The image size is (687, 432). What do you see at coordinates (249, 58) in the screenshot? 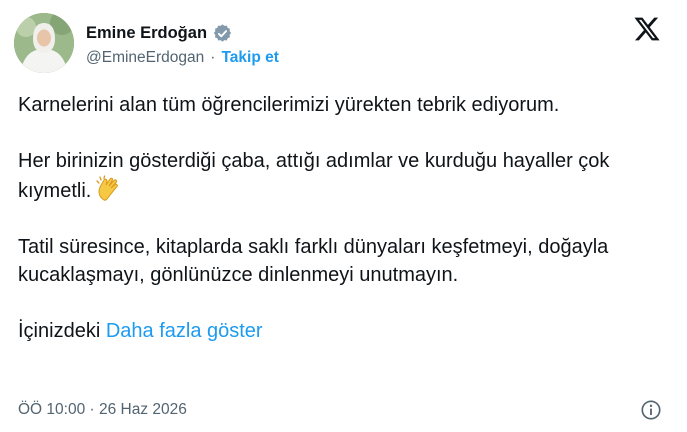
I see `follow-button: Takip et` at bounding box center [249, 58].